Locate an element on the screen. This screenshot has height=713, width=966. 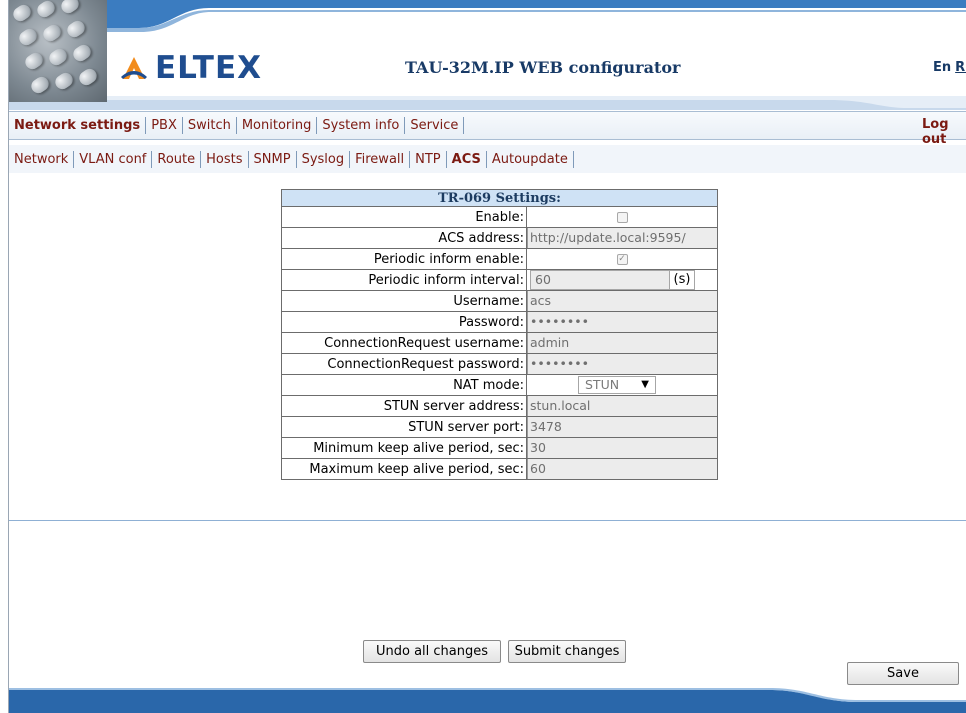
menu-switch: Switch is located at coordinates (210, 125).